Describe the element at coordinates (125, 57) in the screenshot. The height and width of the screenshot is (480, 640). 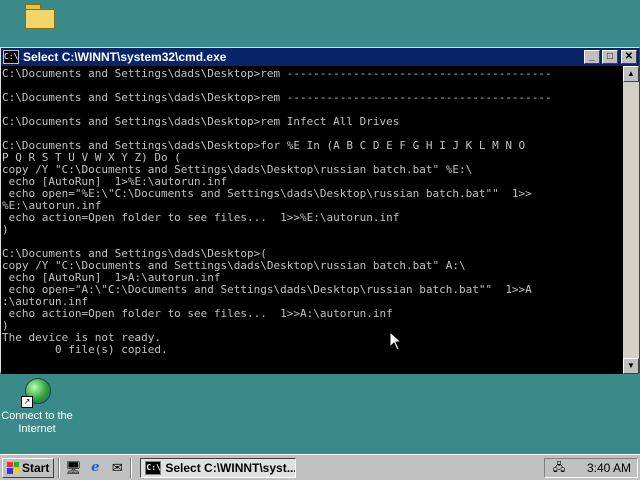
I see `window-title: Select C:\WINNT\system32\cmd.exe` at that location.